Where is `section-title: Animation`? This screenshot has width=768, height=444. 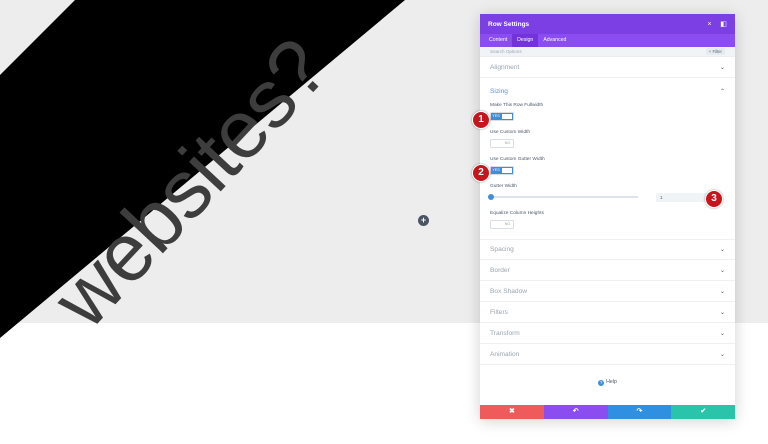 section-title: Animation is located at coordinates (505, 354).